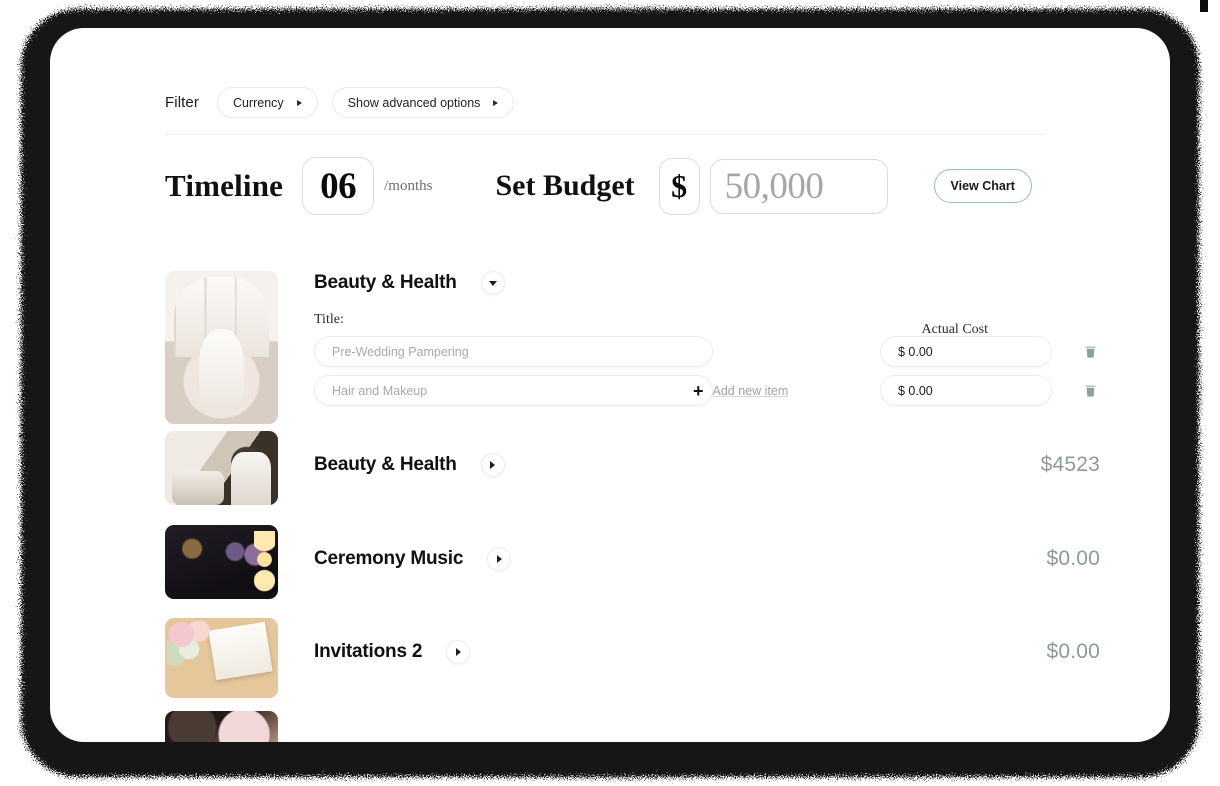 The width and height of the screenshot is (1220, 786). I want to click on category-name: Invitations 2, so click(368, 651).